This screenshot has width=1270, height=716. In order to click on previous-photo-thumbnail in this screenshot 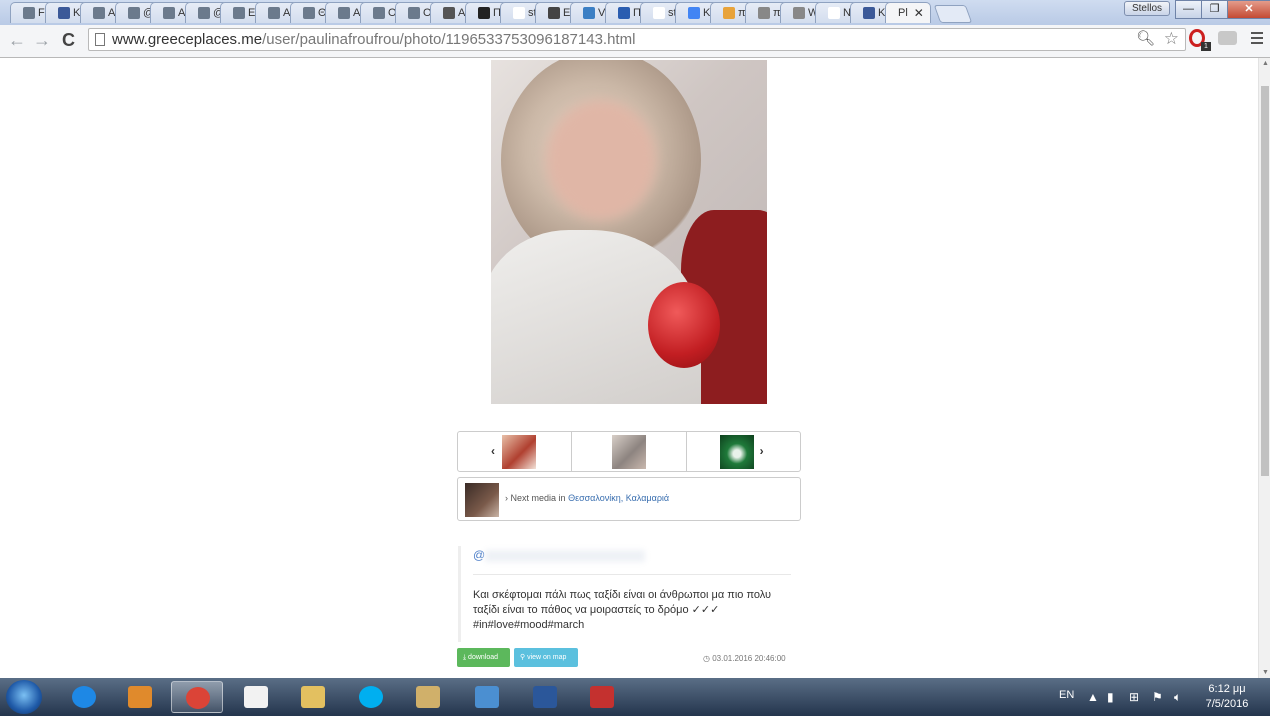, I will do `click(519, 452)`.